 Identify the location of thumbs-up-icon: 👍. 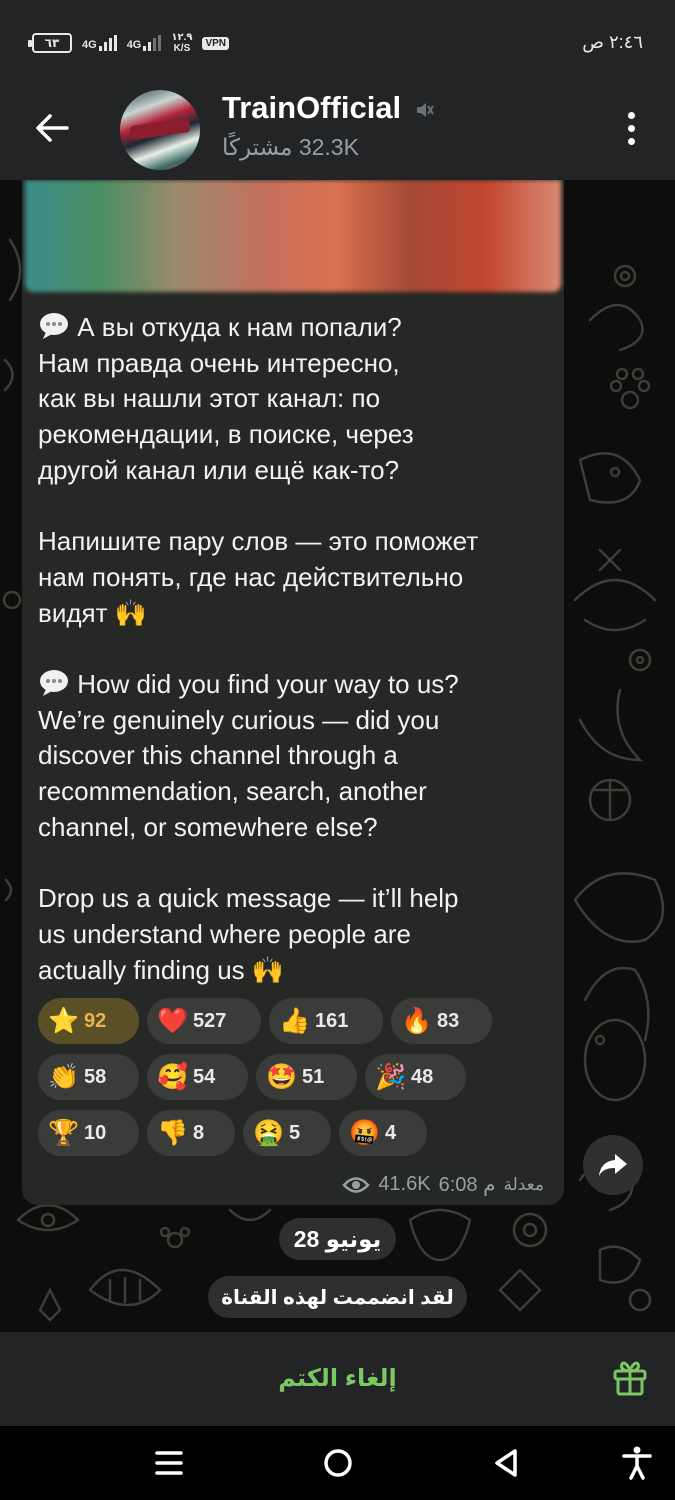
(295, 1020).